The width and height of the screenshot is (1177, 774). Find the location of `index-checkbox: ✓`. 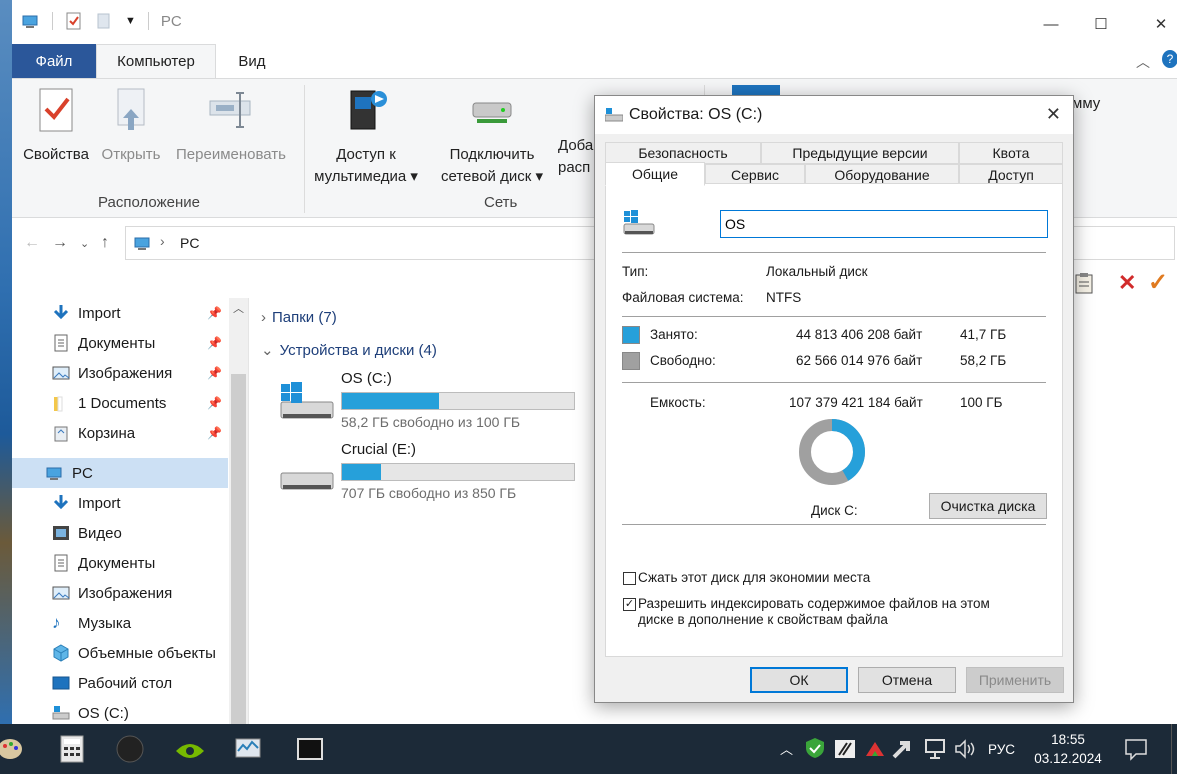

index-checkbox: ✓ is located at coordinates (629, 604).